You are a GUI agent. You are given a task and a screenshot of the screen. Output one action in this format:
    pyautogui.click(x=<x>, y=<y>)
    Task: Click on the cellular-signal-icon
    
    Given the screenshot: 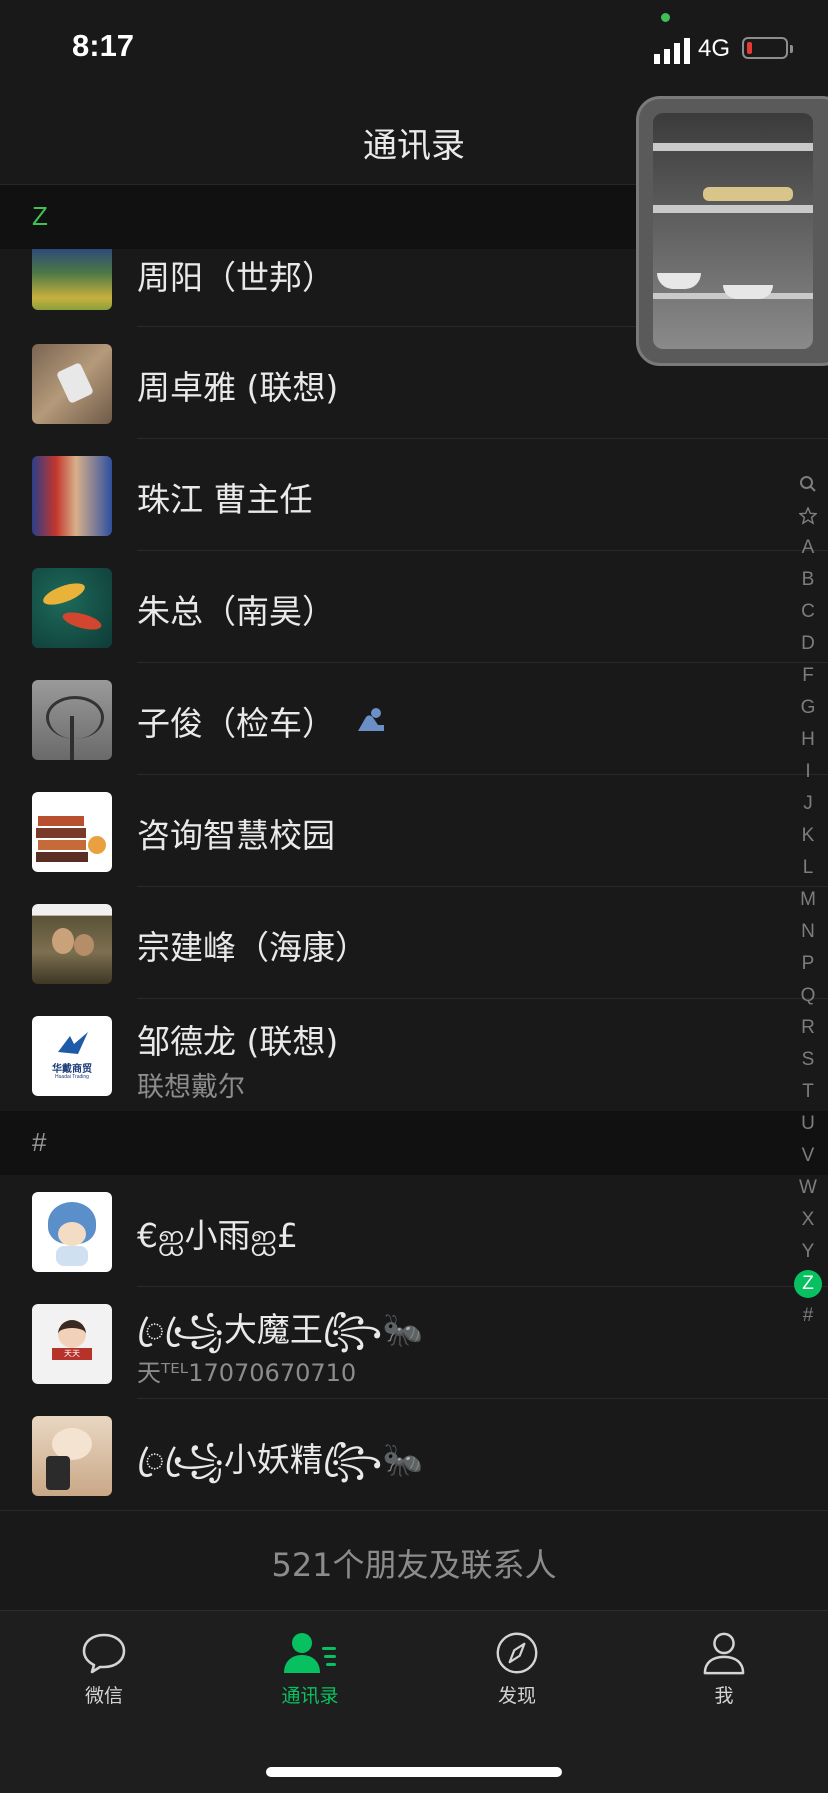 What is the action you would take?
    pyautogui.click(x=672, y=51)
    